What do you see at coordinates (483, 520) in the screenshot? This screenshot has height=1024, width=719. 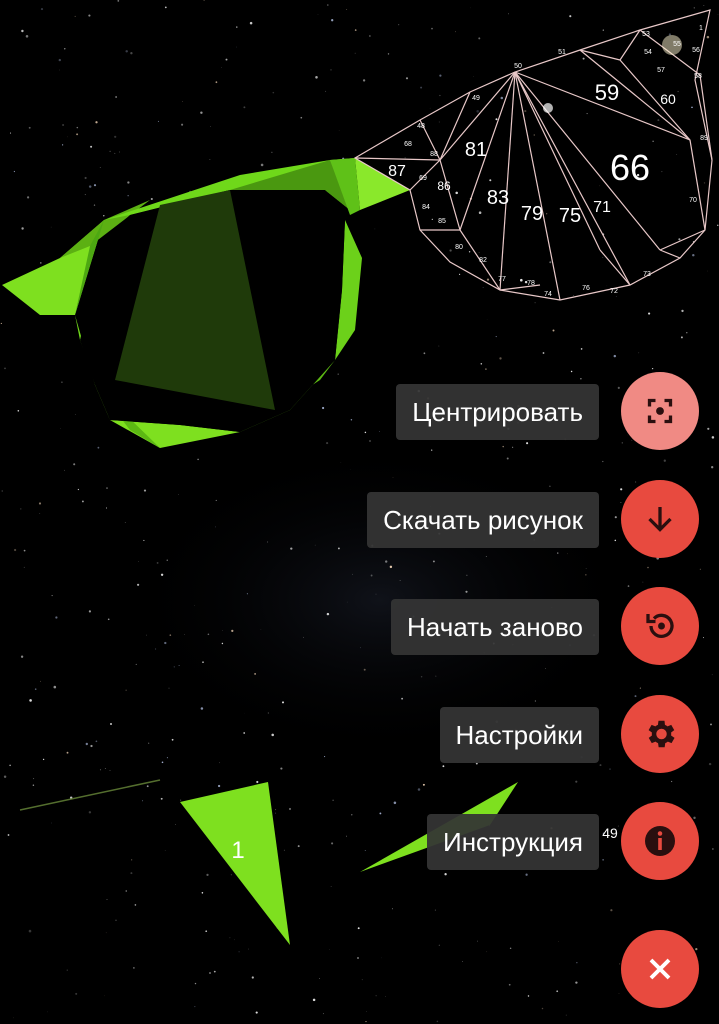 I see `download-label: Скачать рисунок` at bounding box center [483, 520].